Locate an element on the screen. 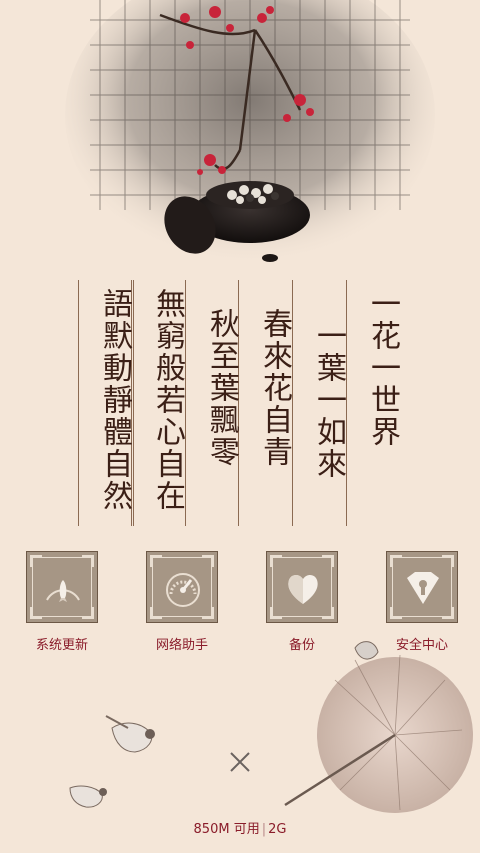 The height and width of the screenshot is (853, 480). status-bar: 850M 可用 | 2G is located at coordinates (240, 827).